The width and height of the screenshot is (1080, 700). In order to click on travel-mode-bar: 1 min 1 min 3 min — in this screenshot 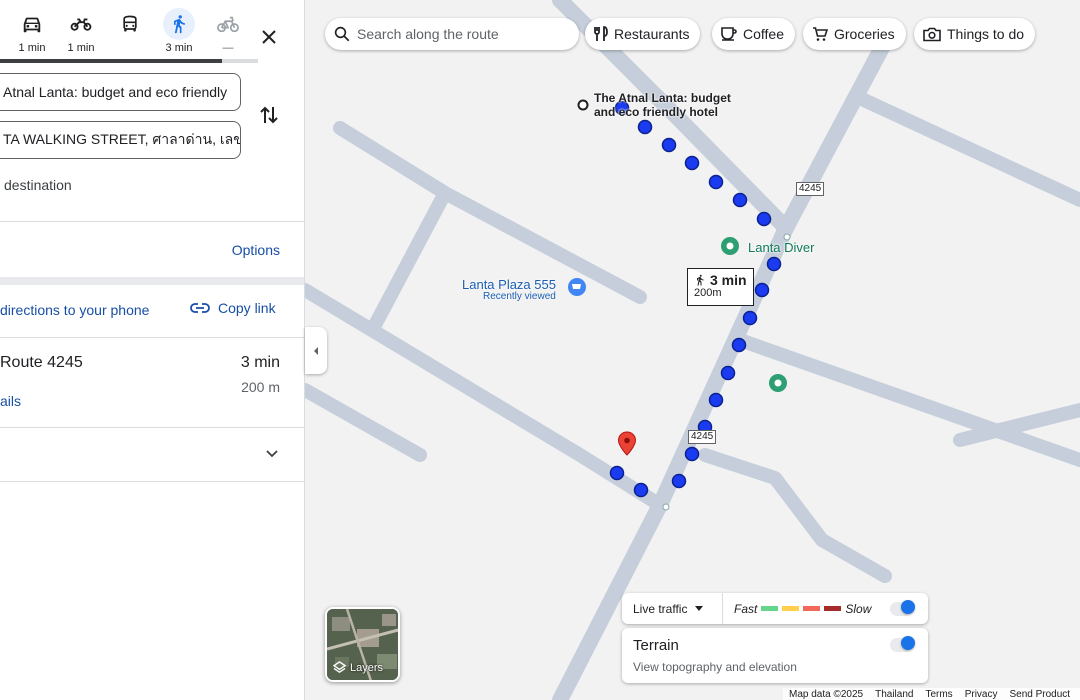, I will do `click(152, 37)`.